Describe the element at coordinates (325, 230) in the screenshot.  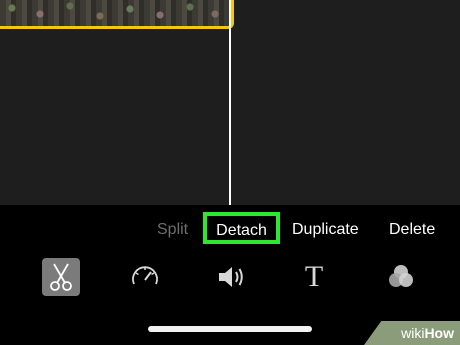
I see `duplicate-button: Duplicate` at that location.